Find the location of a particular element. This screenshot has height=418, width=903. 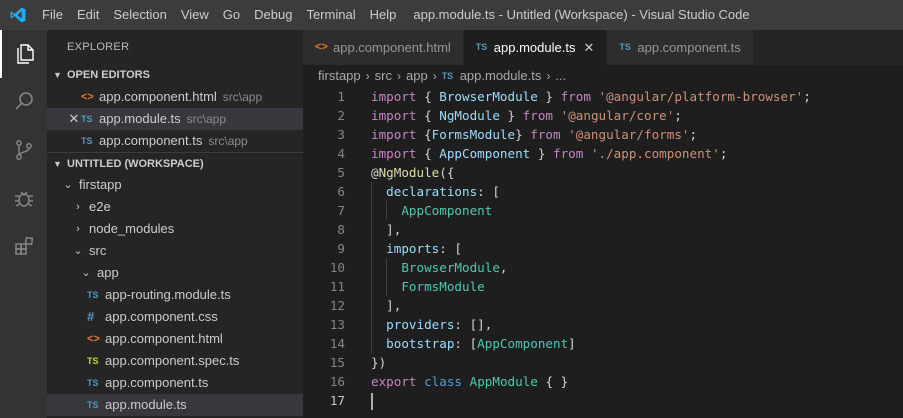

menu-selection: Selection is located at coordinates (139, 15).